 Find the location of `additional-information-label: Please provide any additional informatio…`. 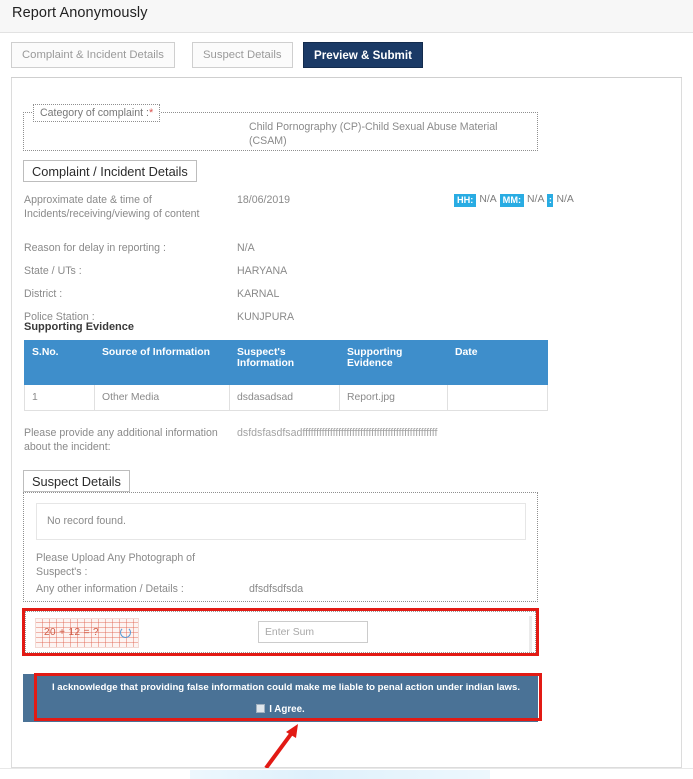

additional-information-label: Please provide any additional informatio… is located at coordinates (121, 440).